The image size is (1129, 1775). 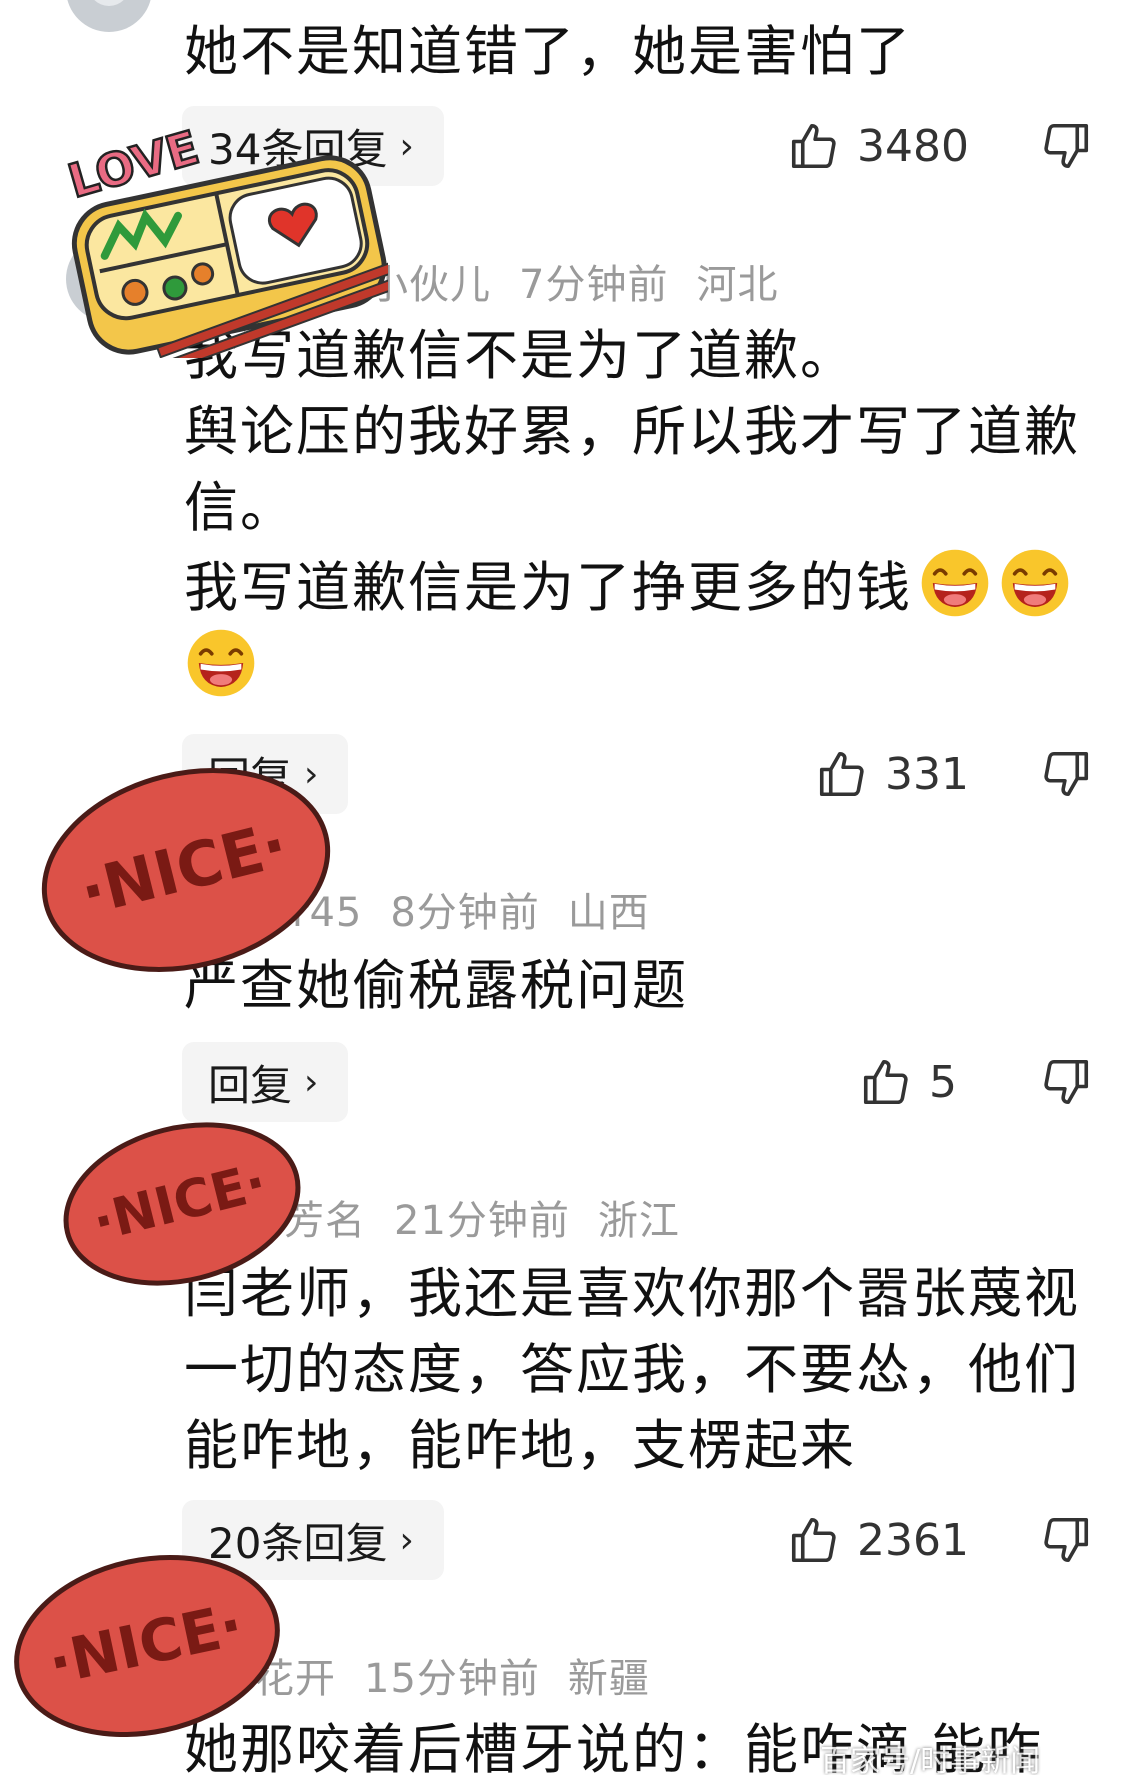 What do you see at coordinates (913, 146) in the screenshot?
I see `like-count: 3480` at bounding box center [913, 146].